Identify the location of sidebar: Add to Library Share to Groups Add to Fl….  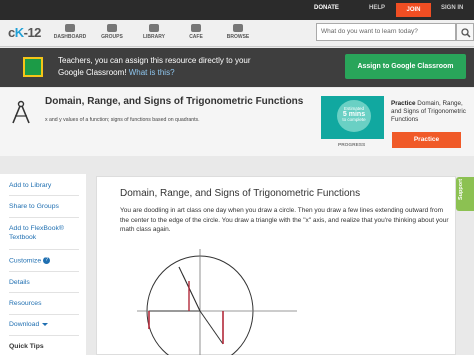
(43, 264).